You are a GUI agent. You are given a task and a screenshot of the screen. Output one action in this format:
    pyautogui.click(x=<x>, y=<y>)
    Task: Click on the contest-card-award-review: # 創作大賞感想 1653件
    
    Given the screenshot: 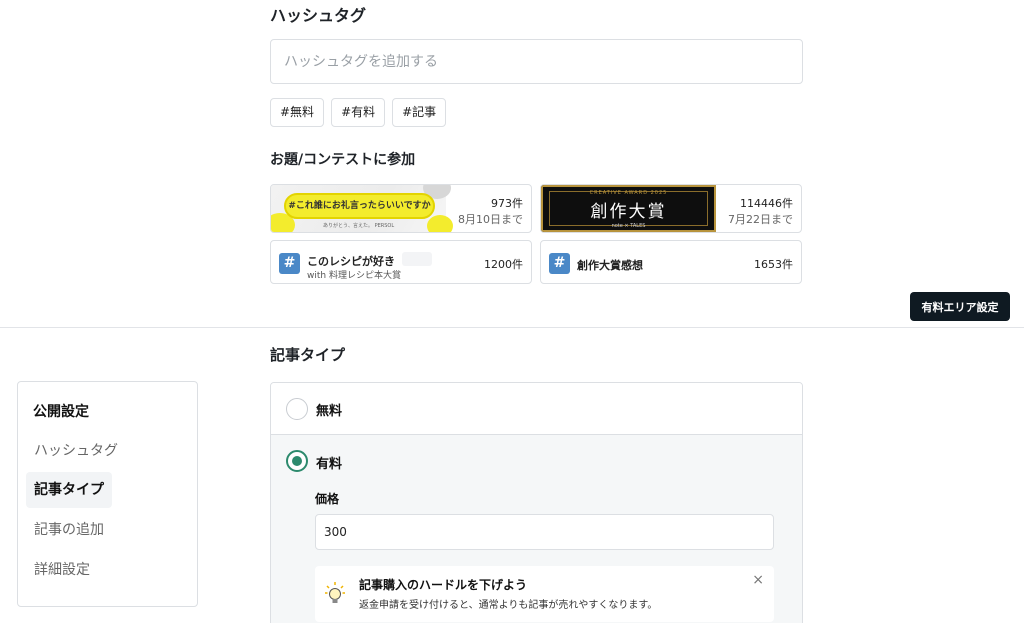 What is the action you would take?
    pyautogui.click(x=671, y=262)
    